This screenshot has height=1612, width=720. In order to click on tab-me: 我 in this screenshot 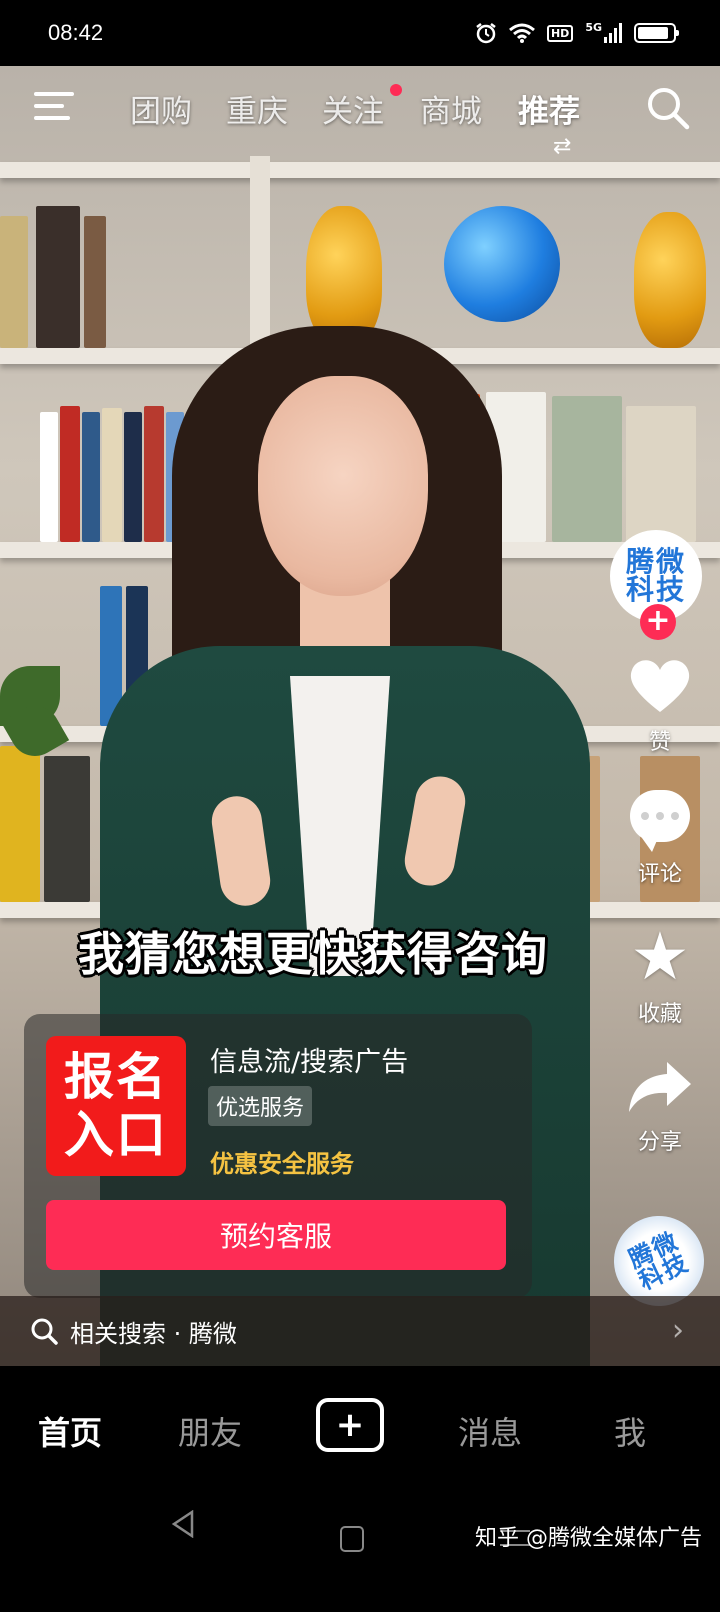, I will do `click(630, 1431)`.